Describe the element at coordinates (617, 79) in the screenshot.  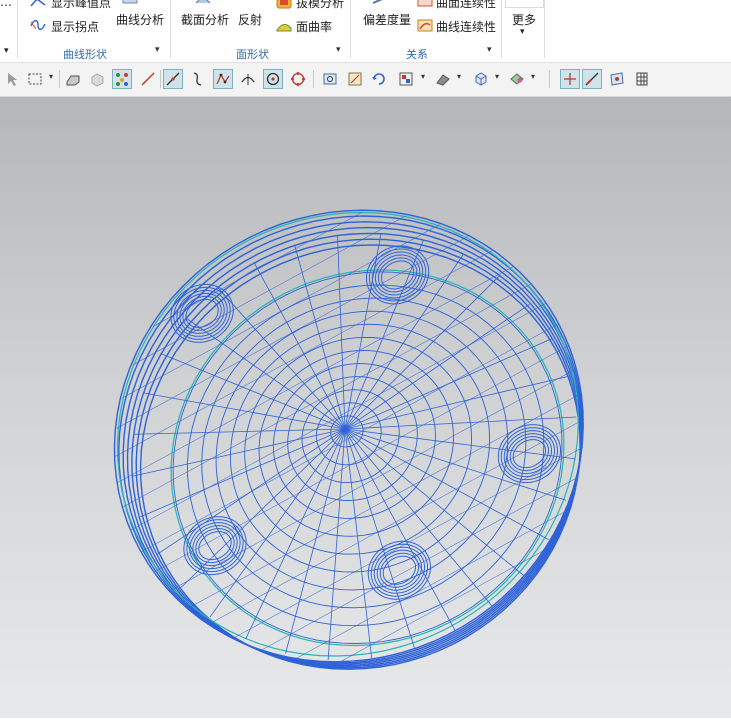
I see `perspective-icon` at that location.